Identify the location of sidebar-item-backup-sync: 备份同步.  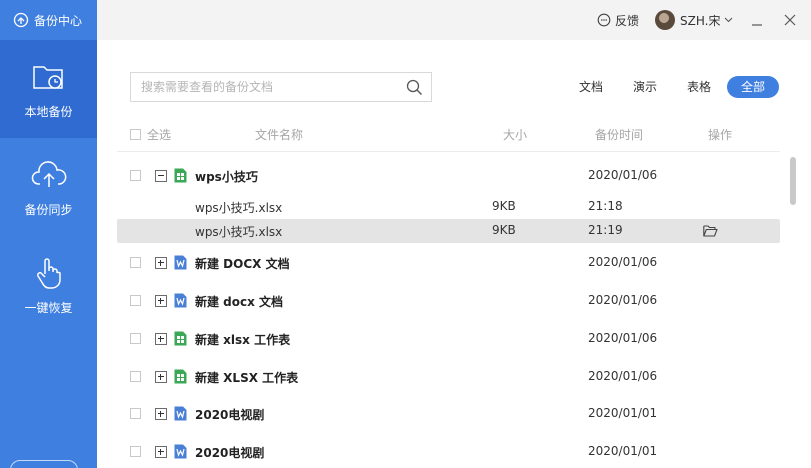
(48, 187).